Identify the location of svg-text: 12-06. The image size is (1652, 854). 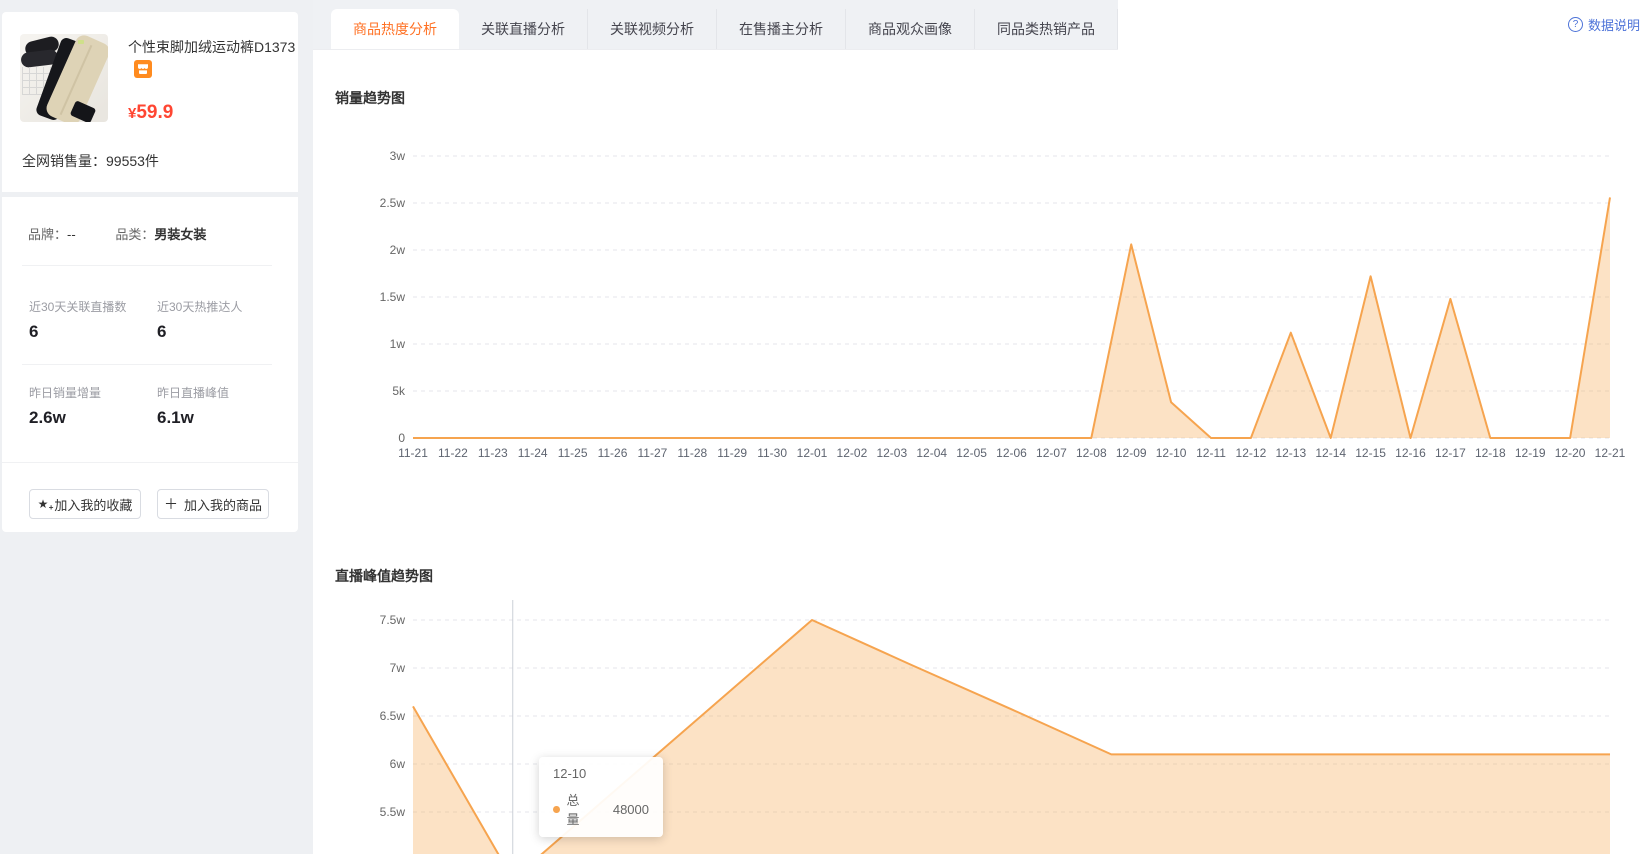
(1011, 453).